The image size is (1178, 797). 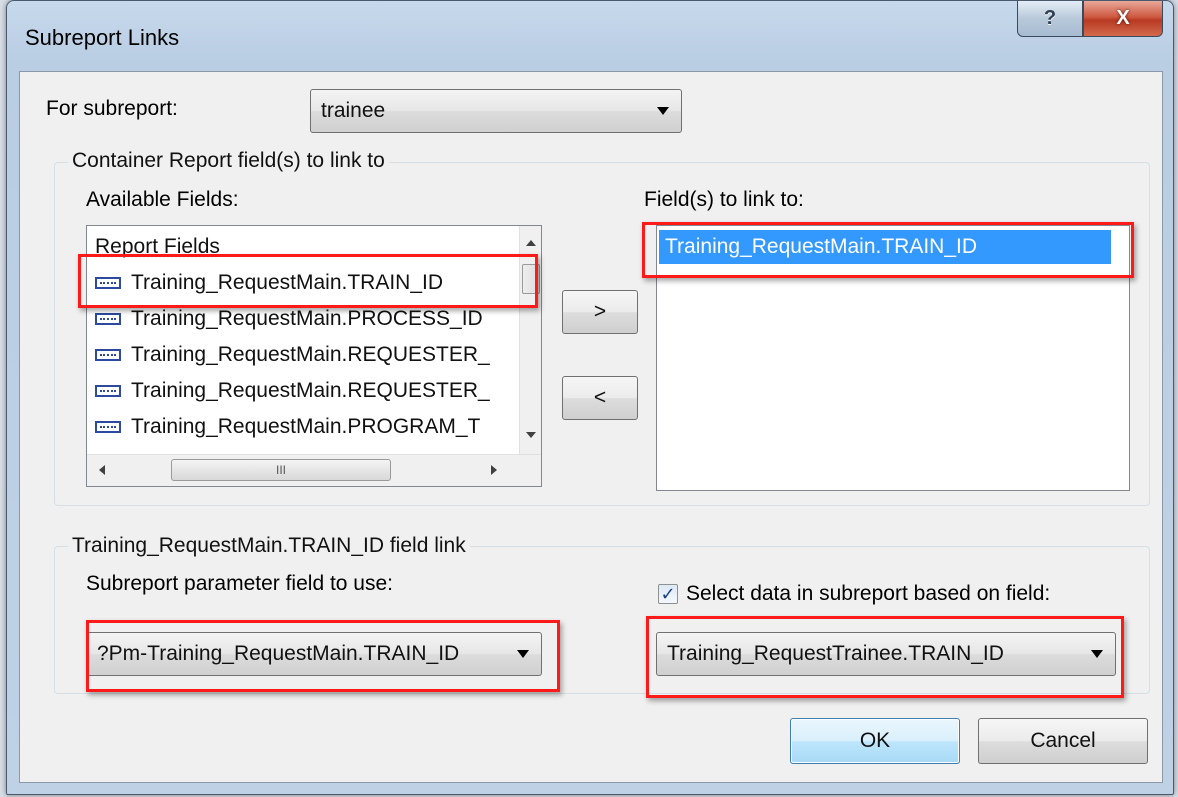 I want to click on title-bar: Subreport Links ? X, so click(x=590, y=36).